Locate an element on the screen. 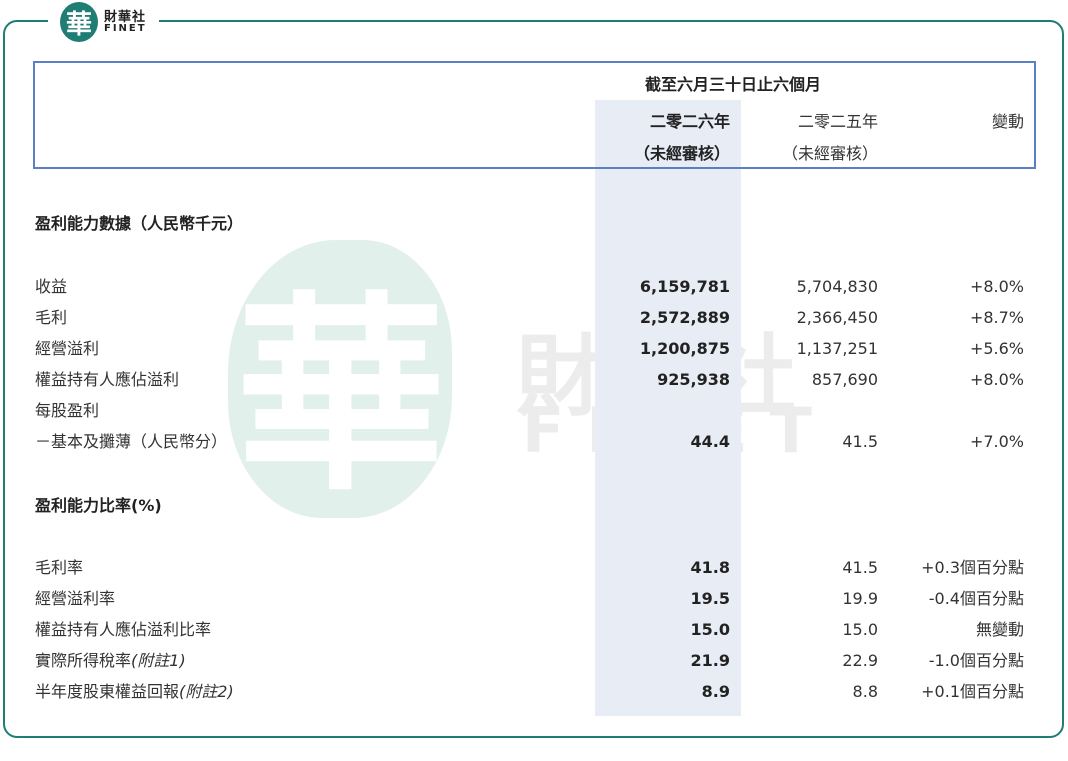 The height and width of the screenshot is (761, 1068). row-label: 權益持有人應佔溢利比率 is located at coordinates (123, 629).